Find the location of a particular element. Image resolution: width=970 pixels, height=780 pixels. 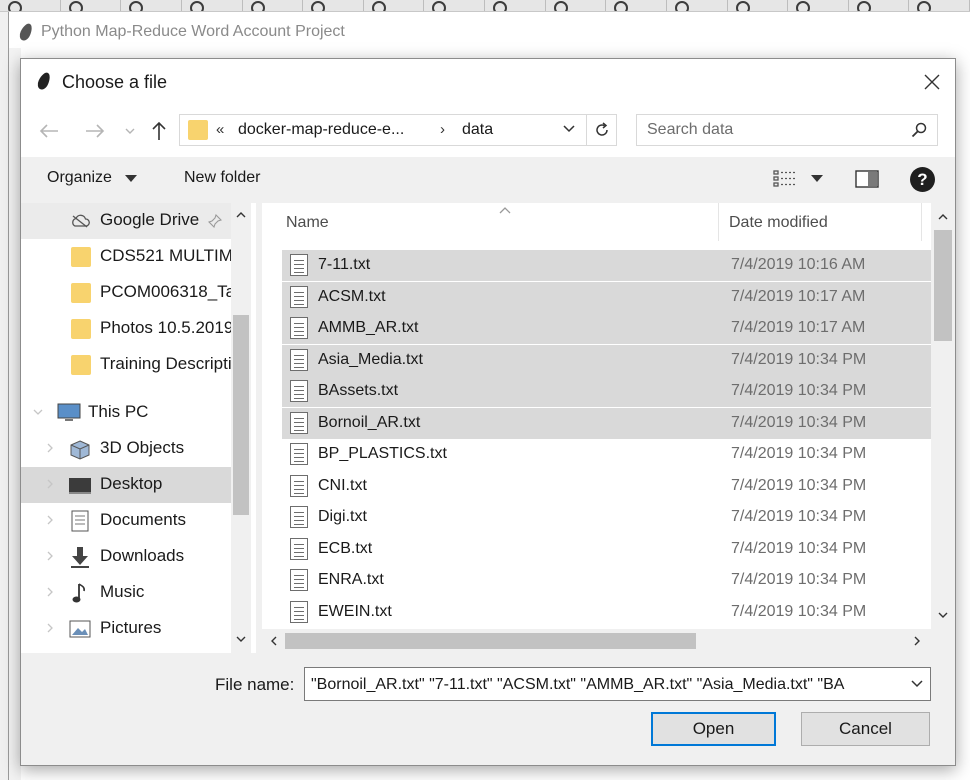

search-input is located at coordinates (772, 130).